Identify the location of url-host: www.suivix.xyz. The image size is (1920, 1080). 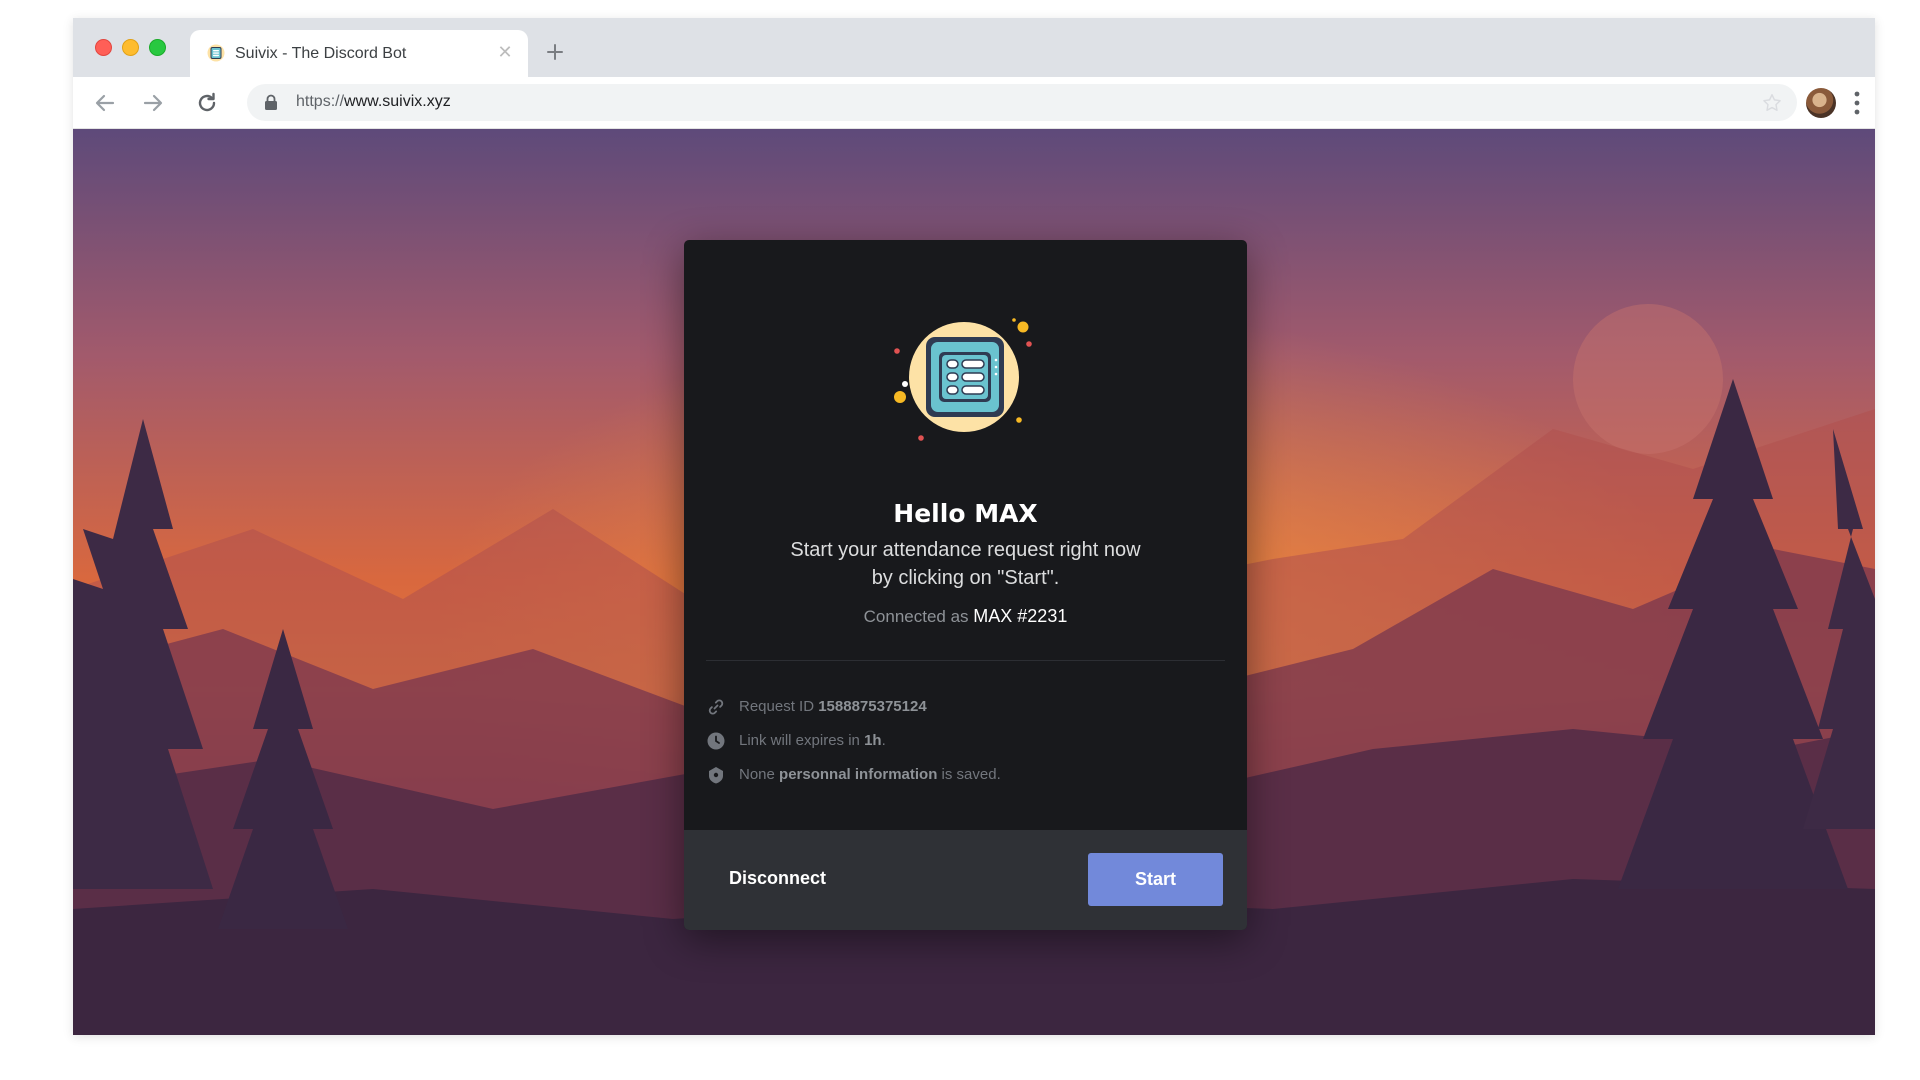
(397, 101).